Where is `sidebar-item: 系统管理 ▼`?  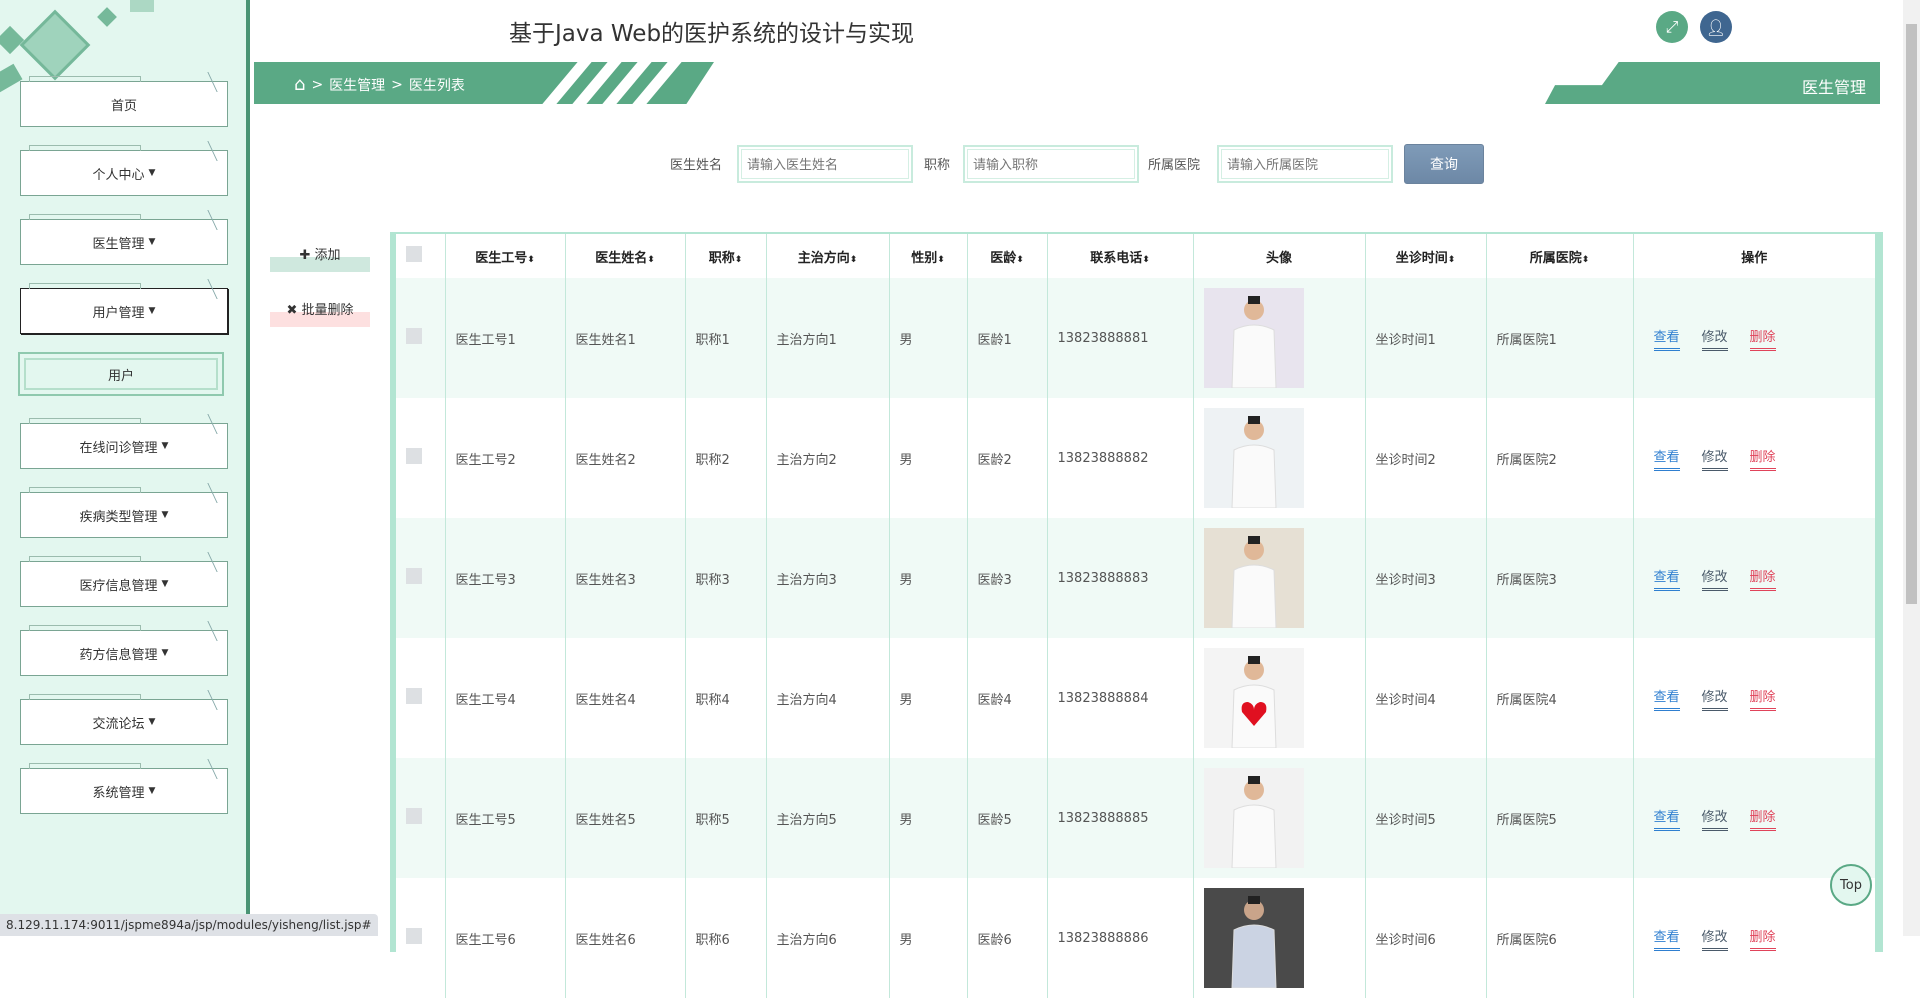
sidebar-item: 系统管理 ▼ is located at coordinates (124, 788).